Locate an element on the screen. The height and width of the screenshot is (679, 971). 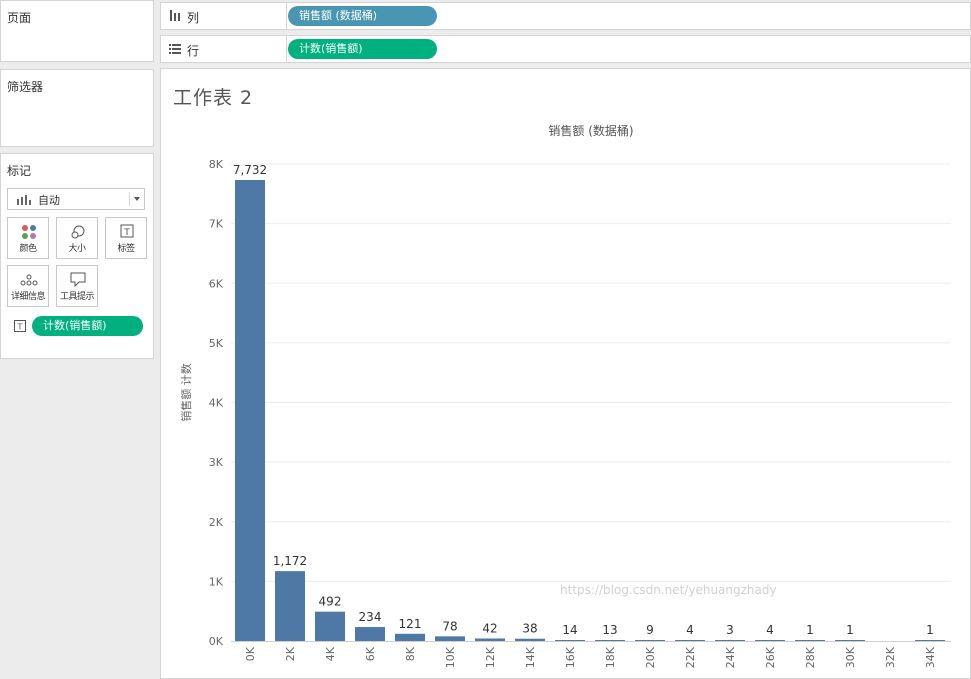
data-label: 42 is located at coordinates (489, 628).